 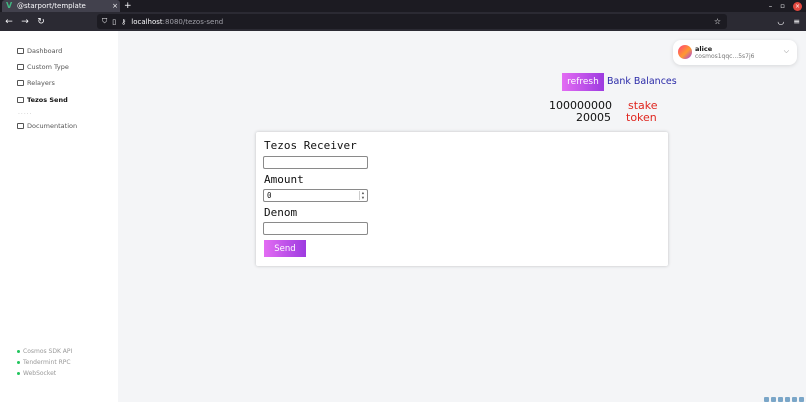 I want to click on url-bar: ⛉ ▯ ⚷ localhost :8080/tezos-send ☆, so click(x=412, y=21).